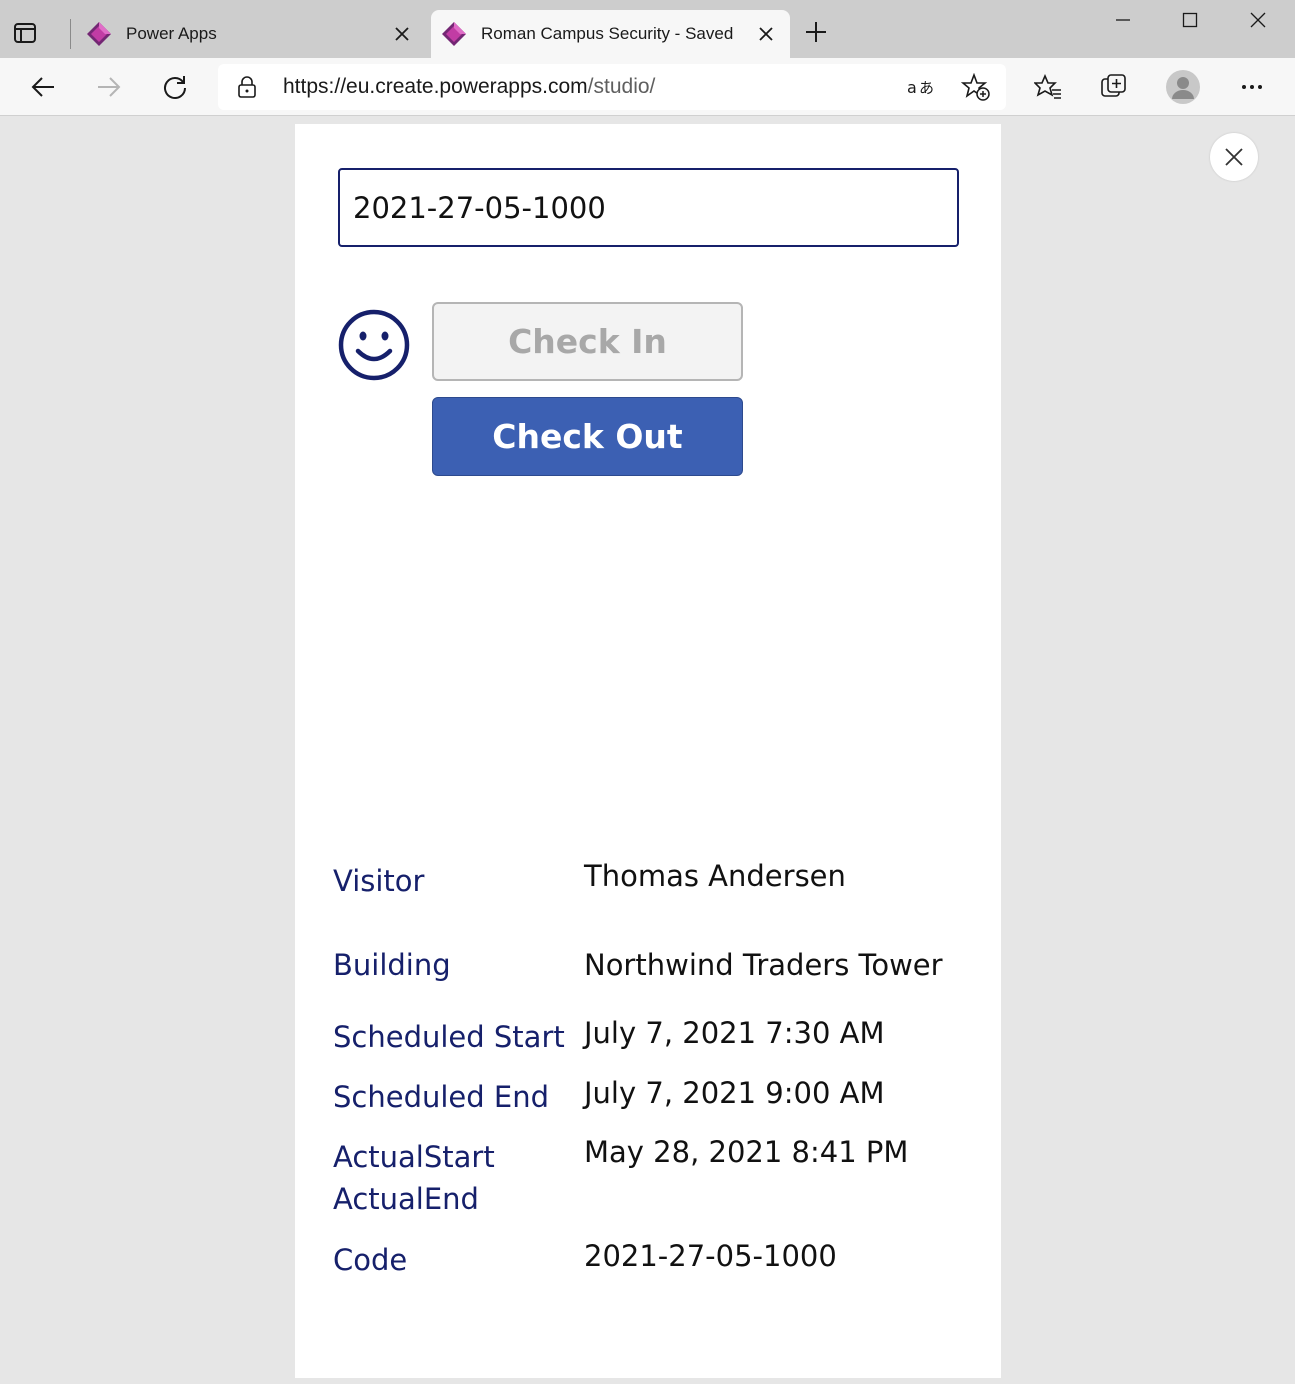  I want to click on minimize-icon, so click(1123, 20).